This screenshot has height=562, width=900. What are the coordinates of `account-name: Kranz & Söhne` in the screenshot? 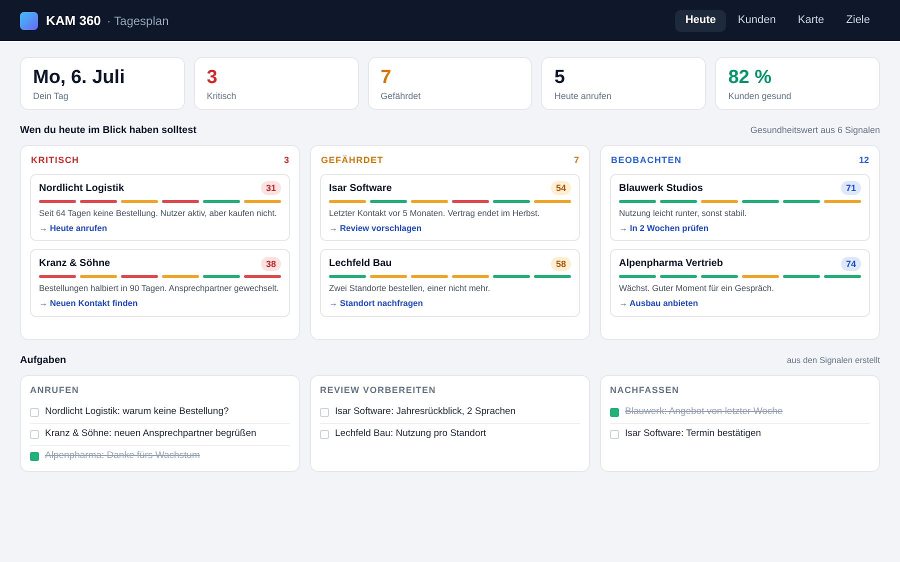 It's located at (74, 264).